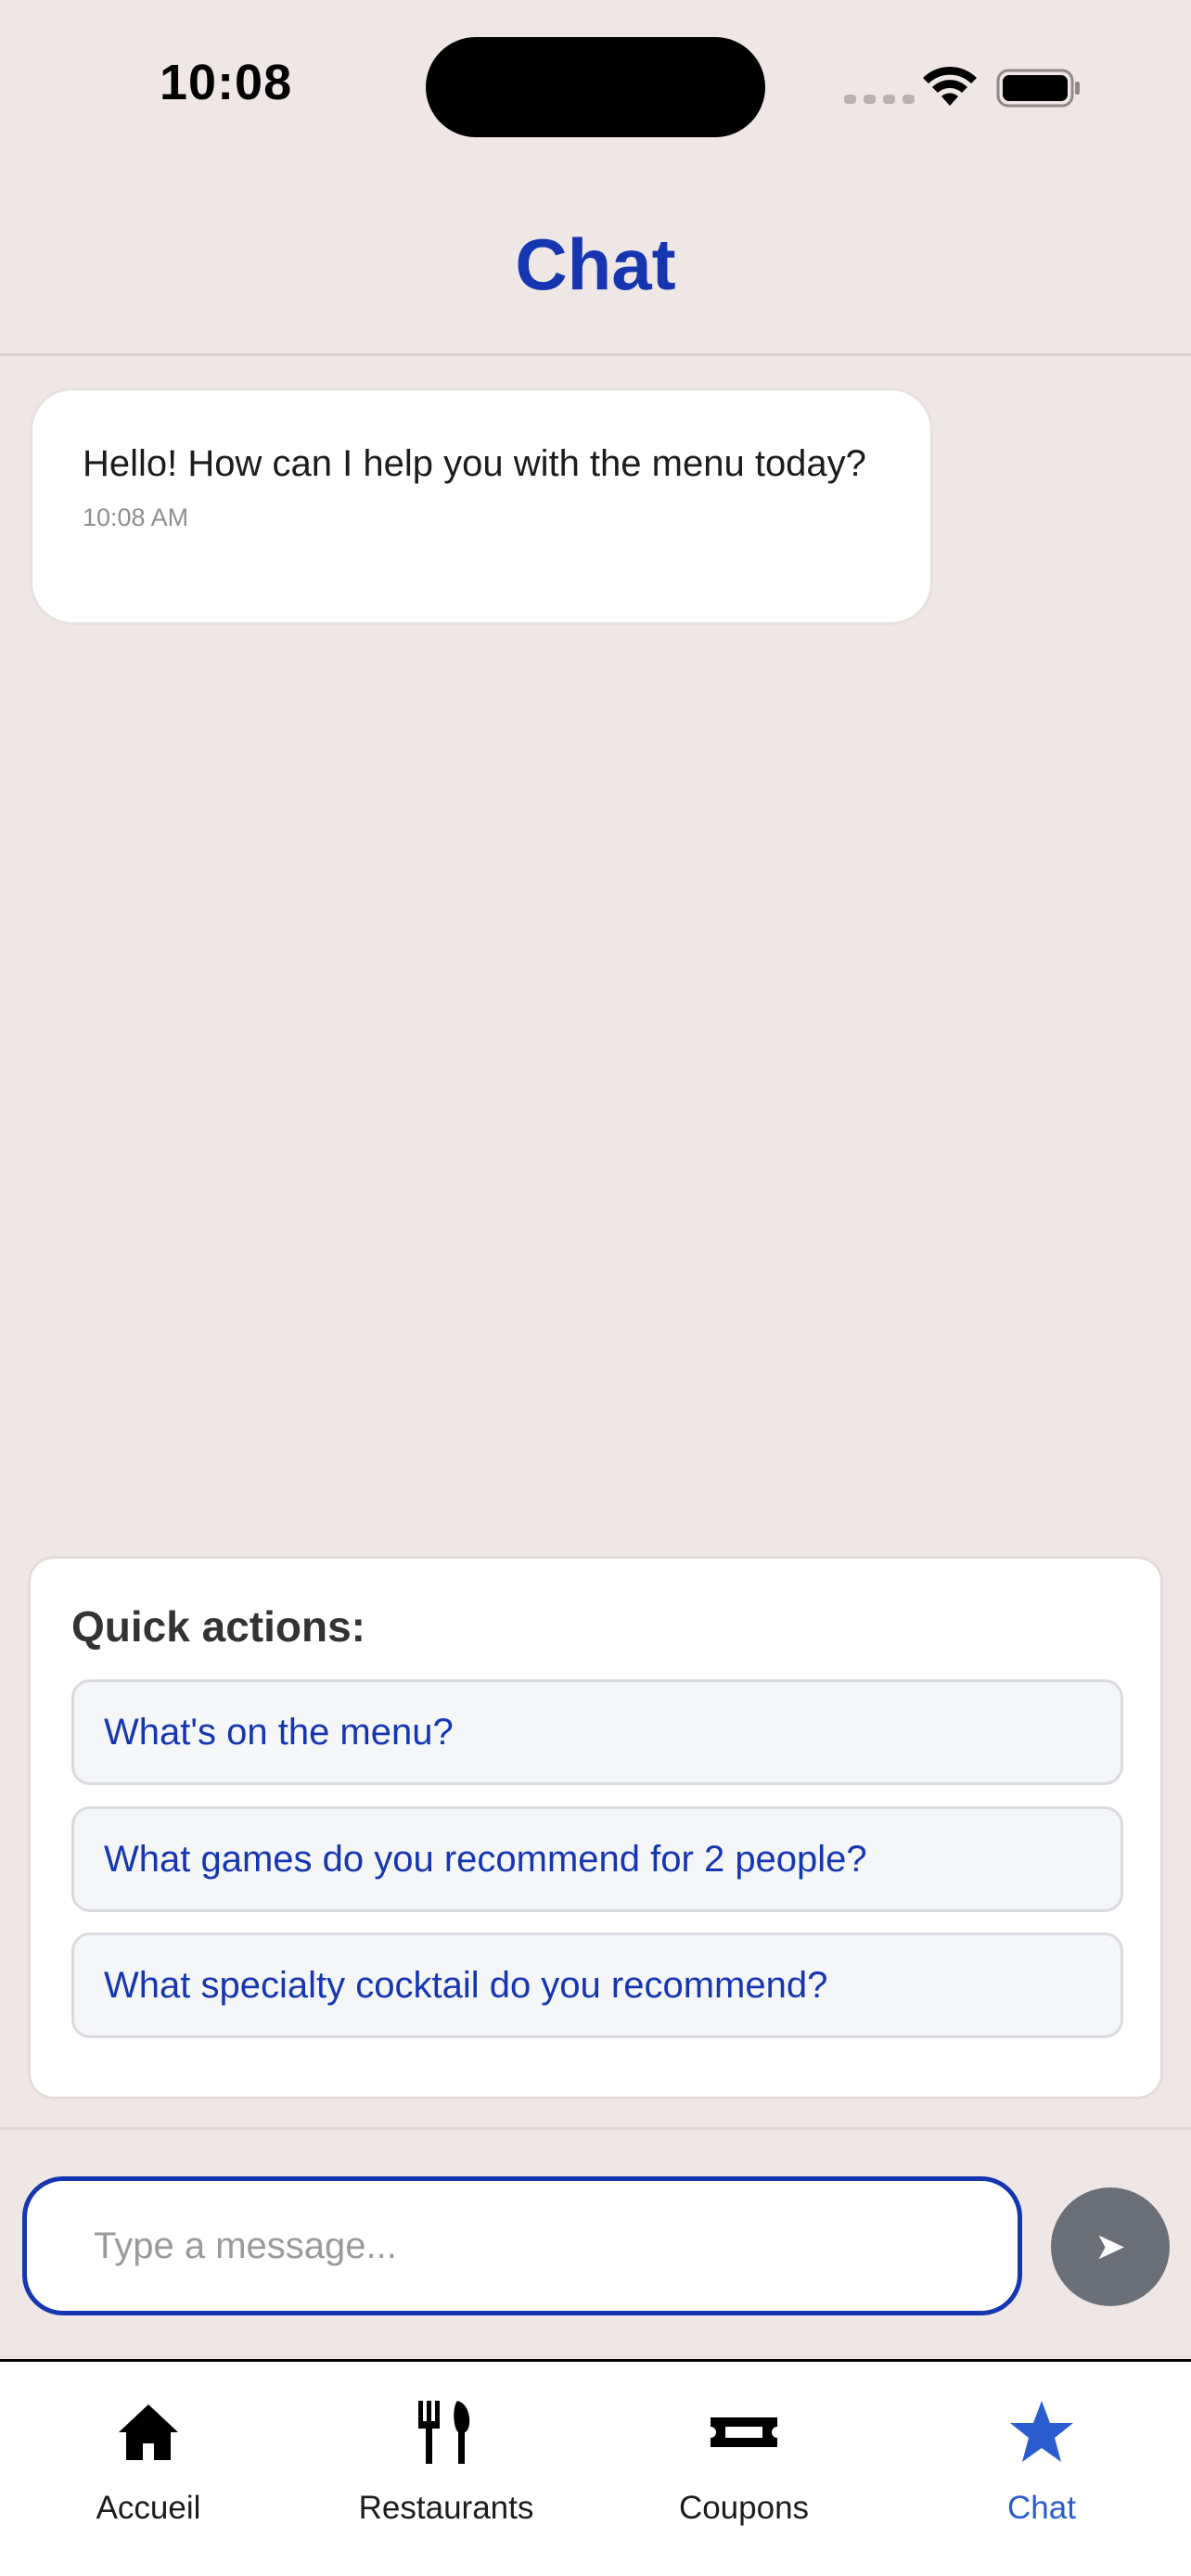 This screenshot has width=1191, height=2576. Describe the element at coordinates (879, 99) in the screenshot. I see `cellular-signal-icon` at that location.